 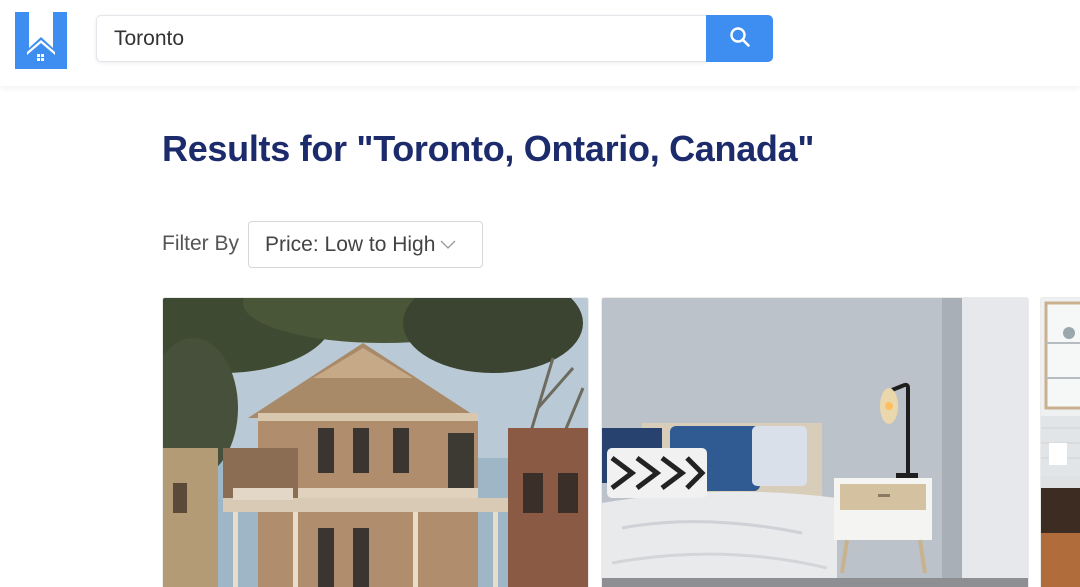 What do you see at coordinates (401, 38) in the screenshot?
I see `search-input` at bounding box center [401, 38].